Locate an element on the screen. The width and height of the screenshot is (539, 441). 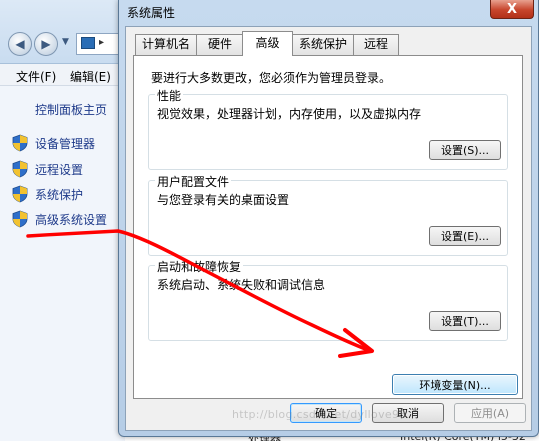
group-title: 启动和故障恢复 is located at coordinates (199, 266).